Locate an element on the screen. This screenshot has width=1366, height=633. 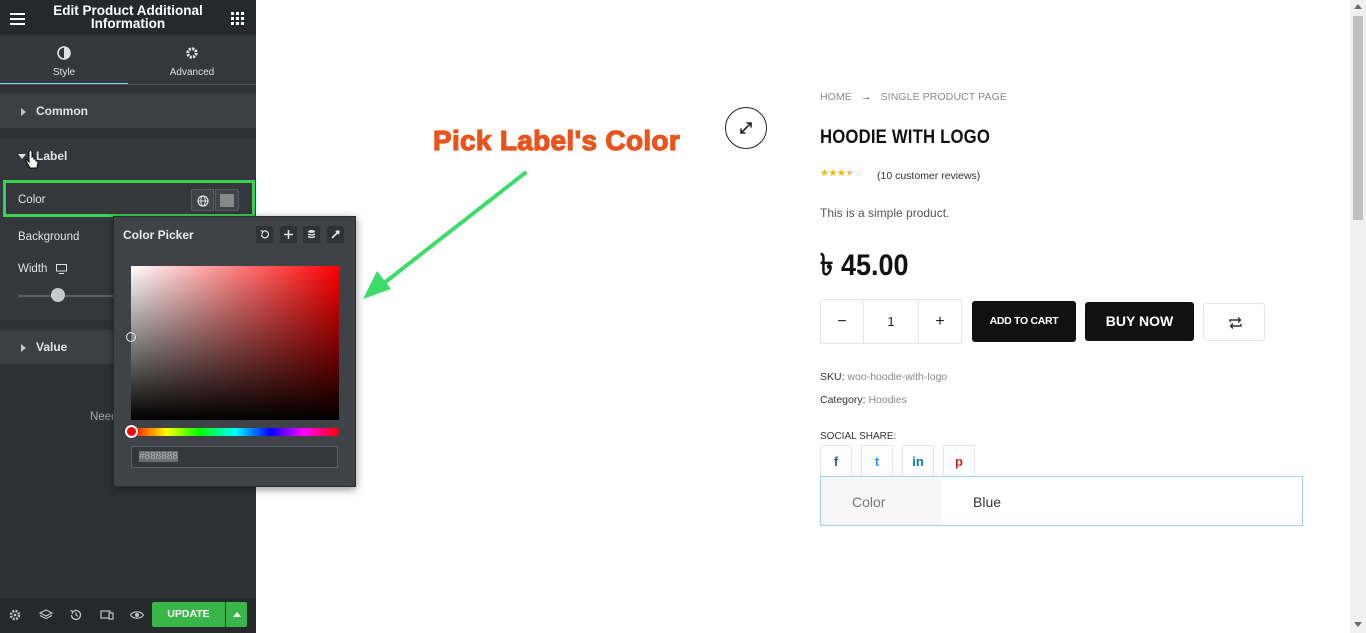
hand-cursor-icon is located at coordinates (32, 160).